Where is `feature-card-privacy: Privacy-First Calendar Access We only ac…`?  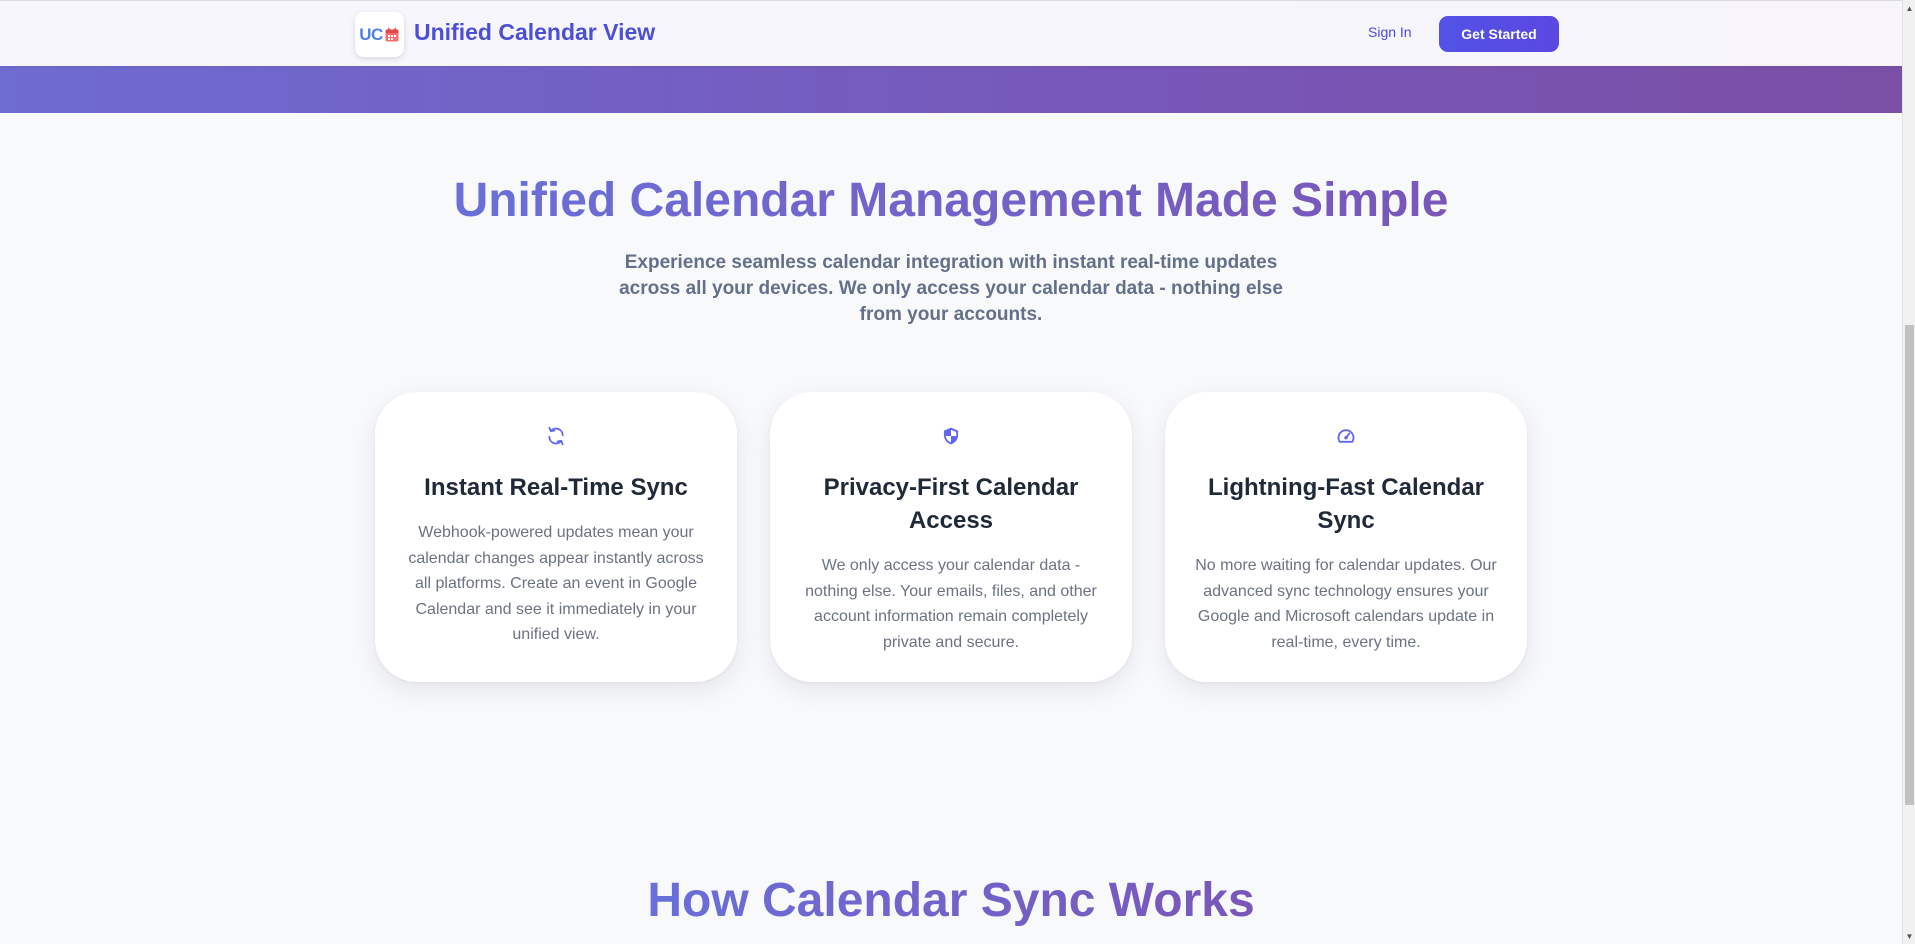 feature-card-privacy: Privacy-First Calendar Access We only ac… is located at coordinates (951, 537).